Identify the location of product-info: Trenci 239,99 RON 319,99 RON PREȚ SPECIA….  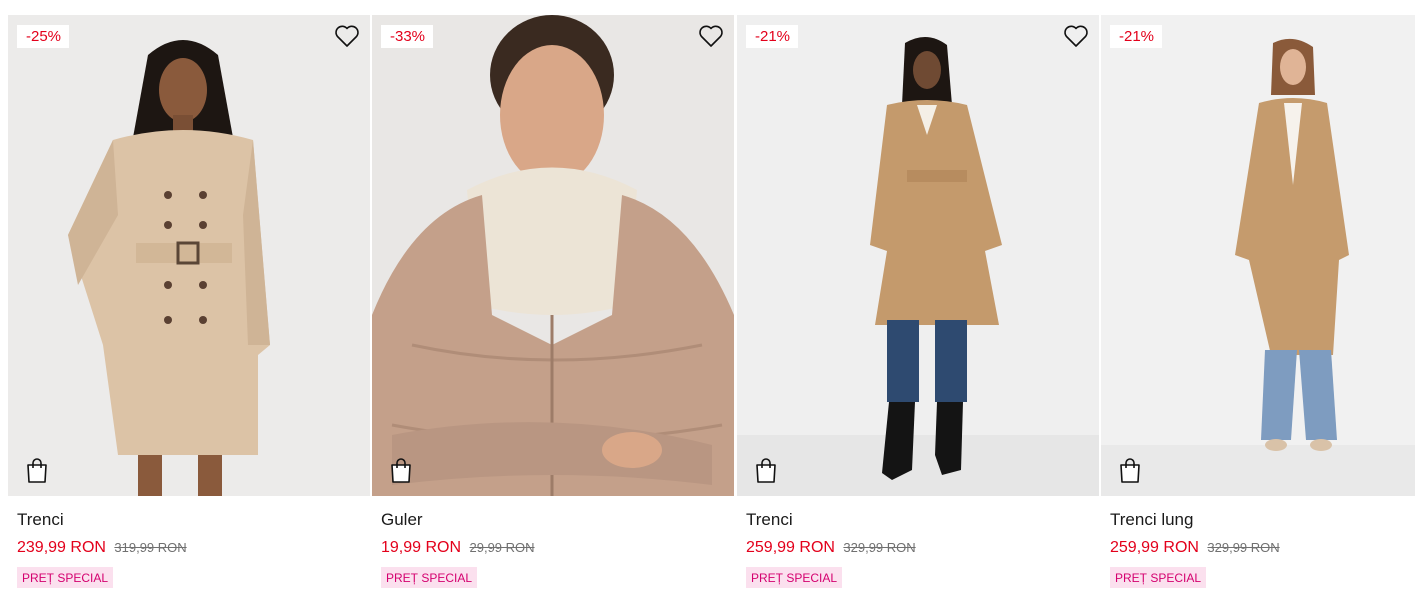
(189, 542).